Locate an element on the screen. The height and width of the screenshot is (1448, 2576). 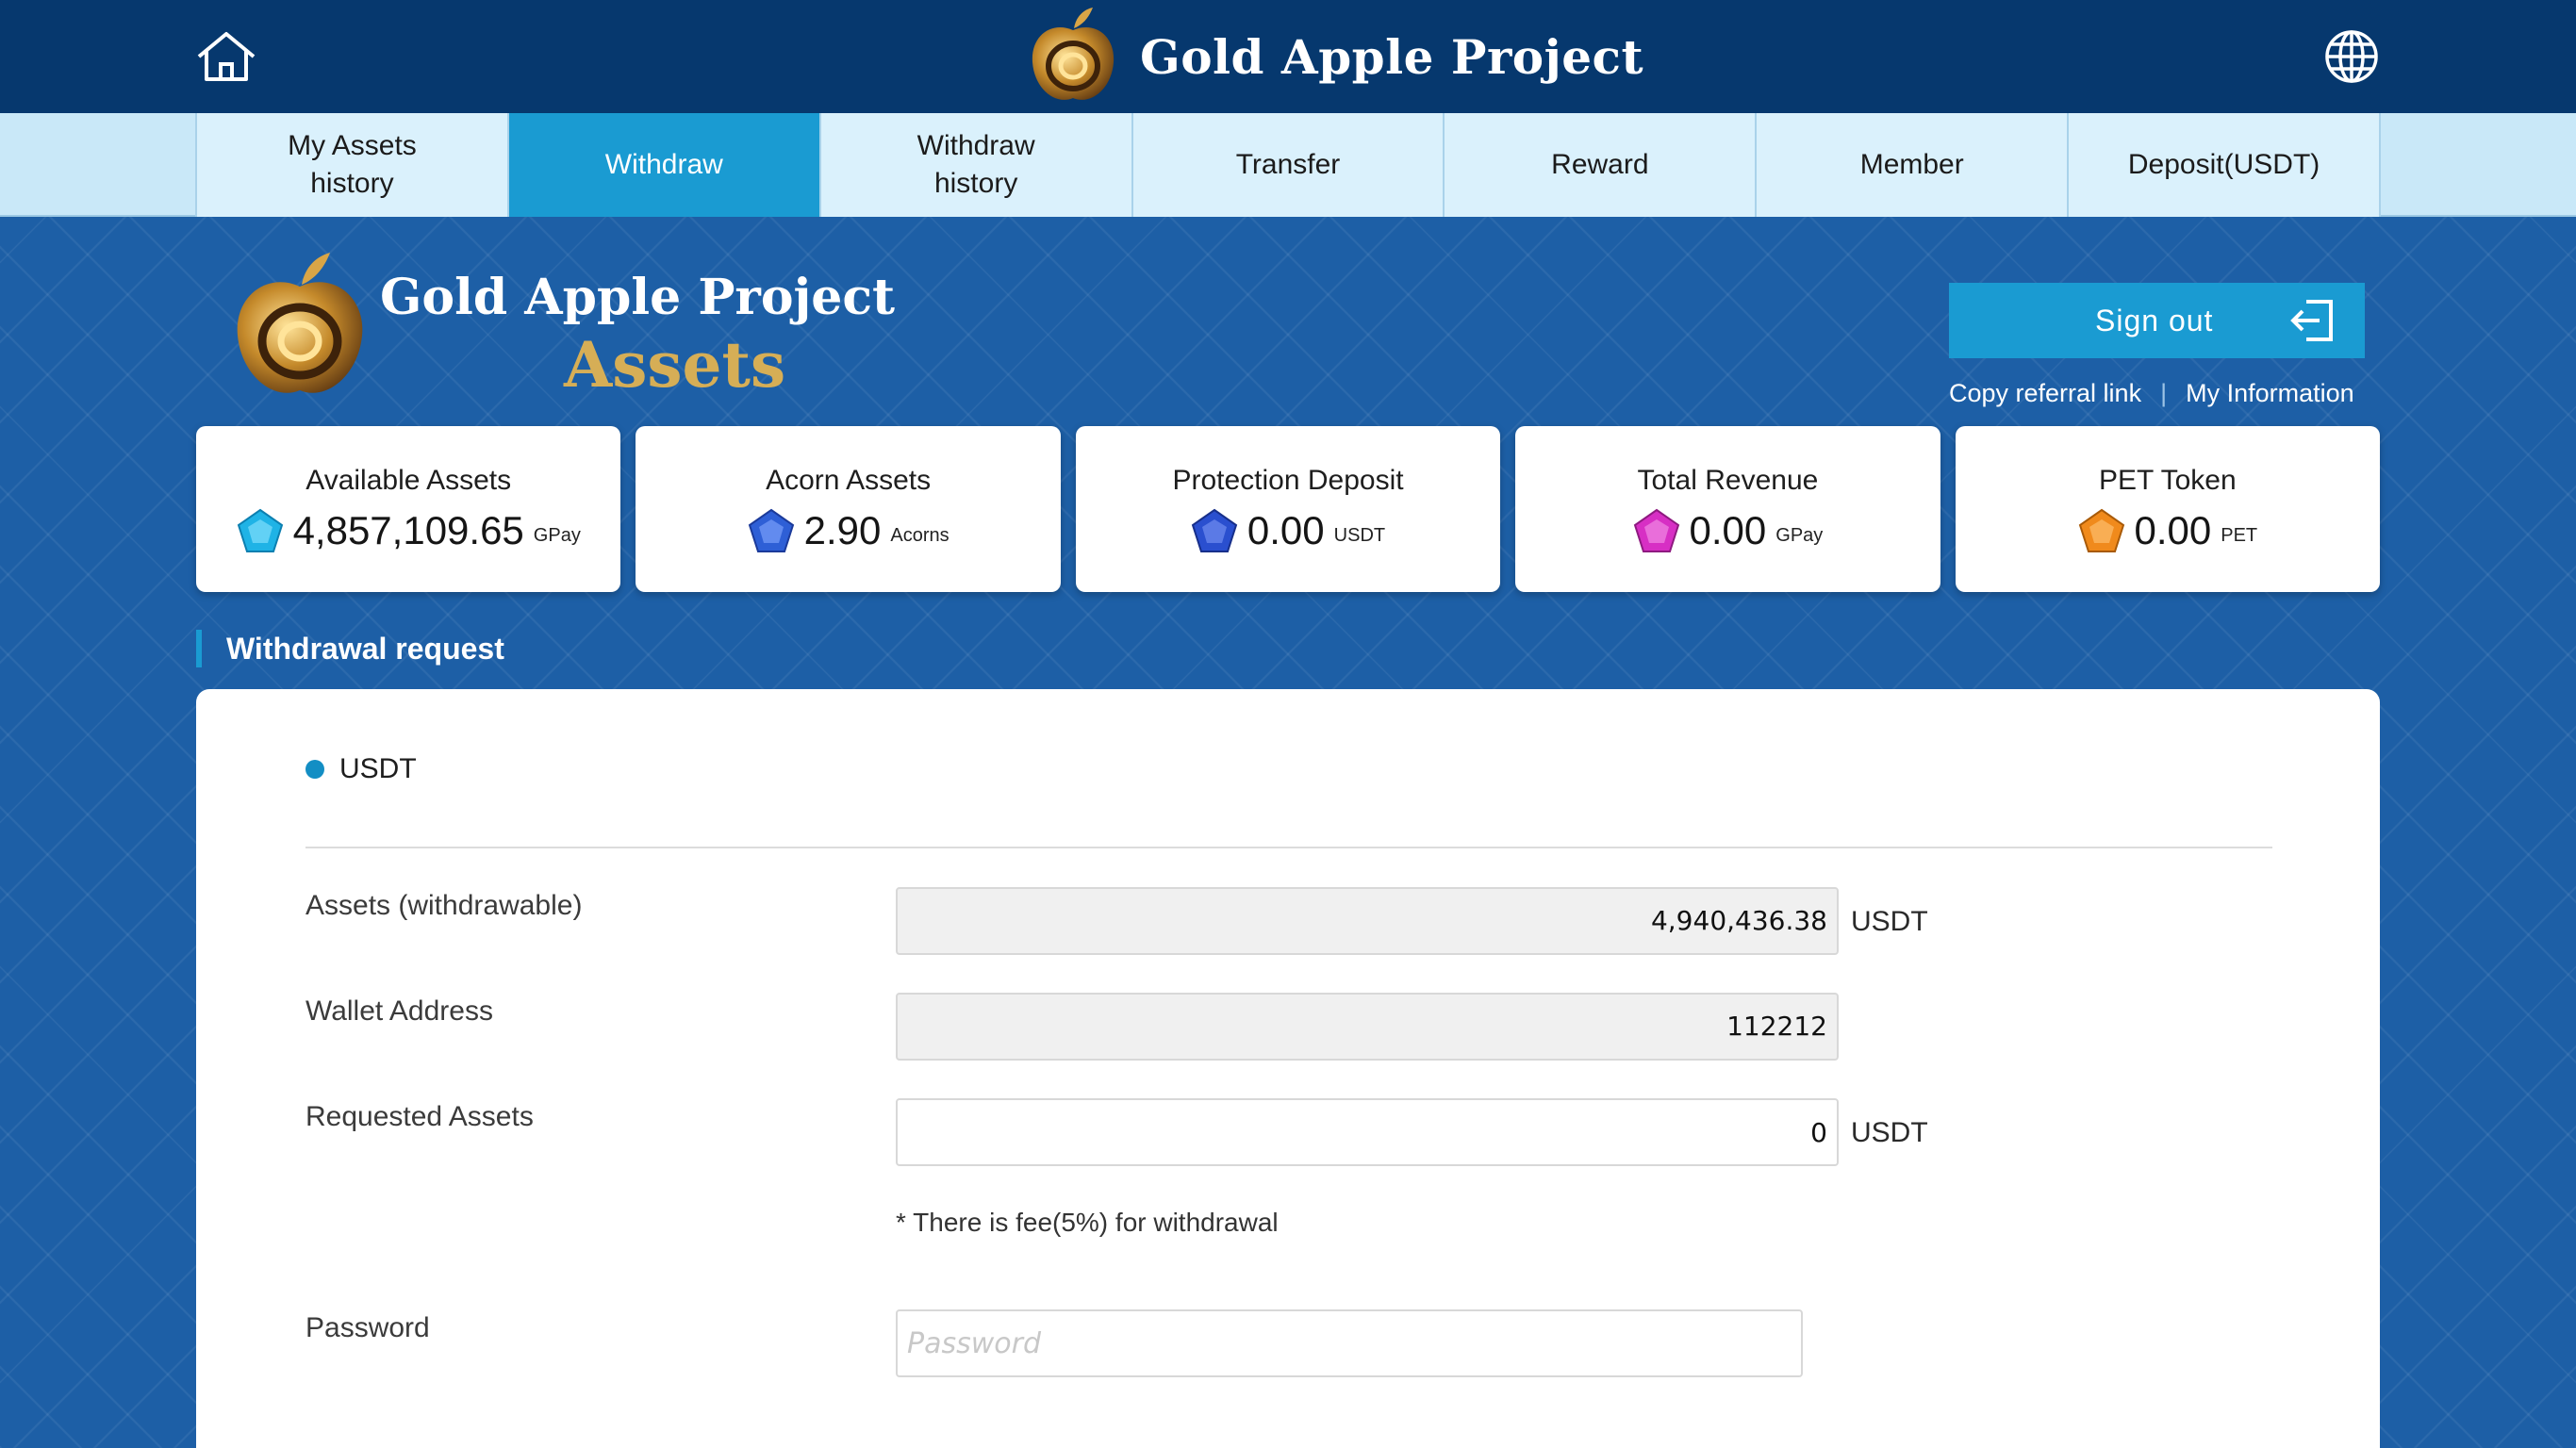
brand: Gold Apple Project is located at coordinates (1333, 56).